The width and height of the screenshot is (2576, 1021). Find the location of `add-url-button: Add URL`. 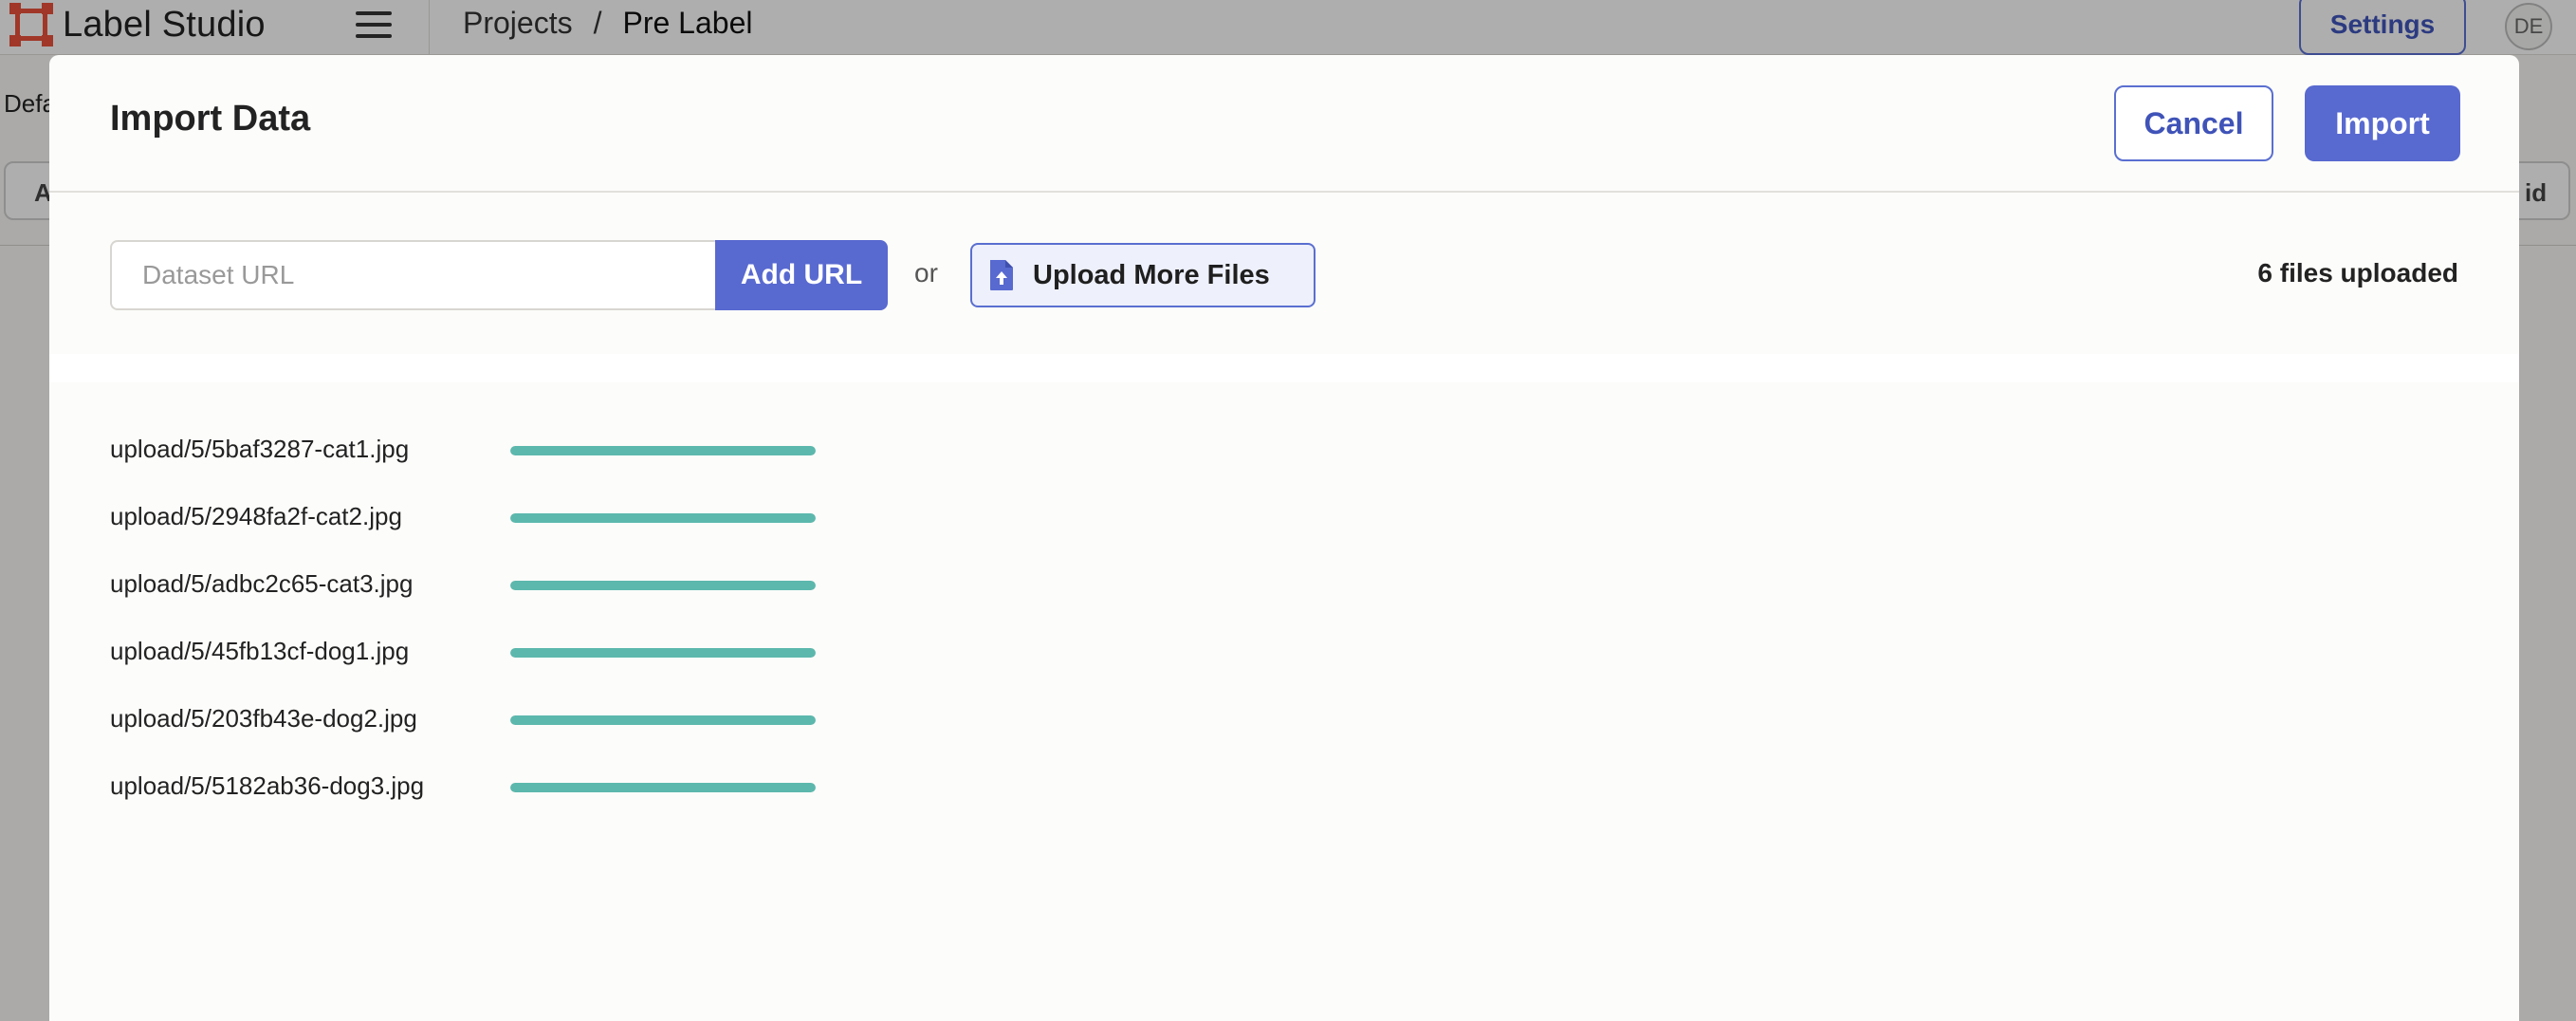

add-url-button: Add URL is located at coordinates (801, 275).